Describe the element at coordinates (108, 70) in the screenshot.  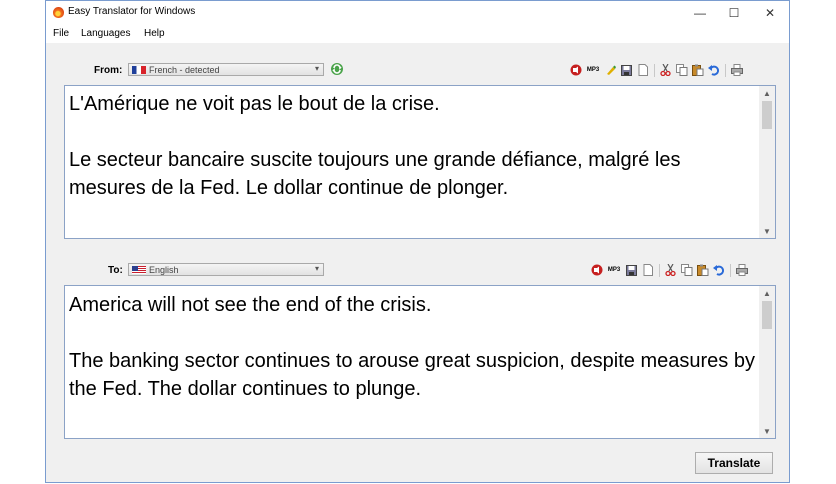
I see `from-label: From:` at that location.